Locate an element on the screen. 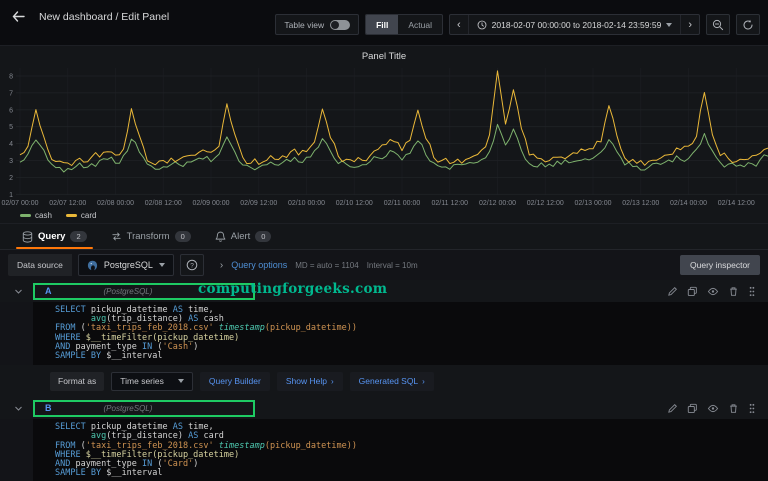  svg-text: 02/14 00:00 is located at coordinates (688, 203).